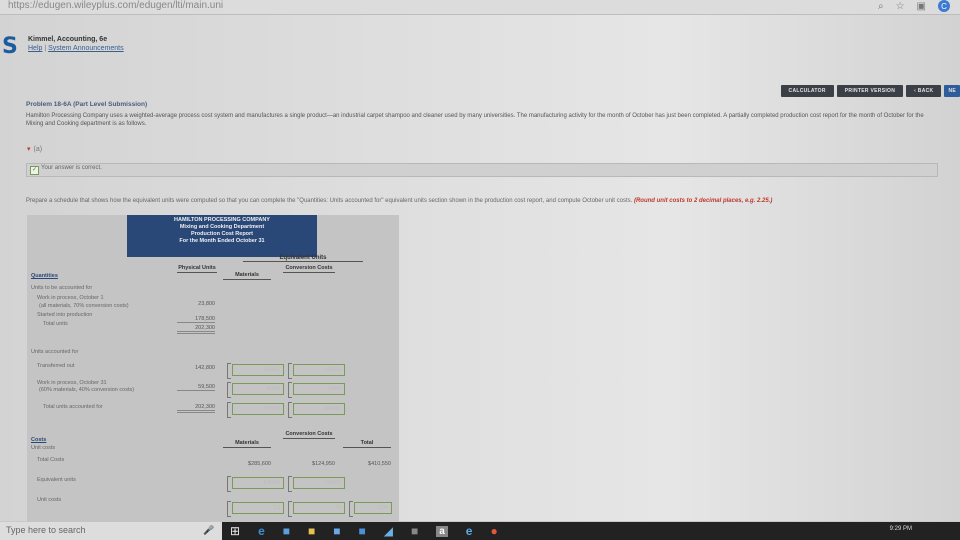  I want to click on report-period: For the Month Ended October 31, so click(222, 241).